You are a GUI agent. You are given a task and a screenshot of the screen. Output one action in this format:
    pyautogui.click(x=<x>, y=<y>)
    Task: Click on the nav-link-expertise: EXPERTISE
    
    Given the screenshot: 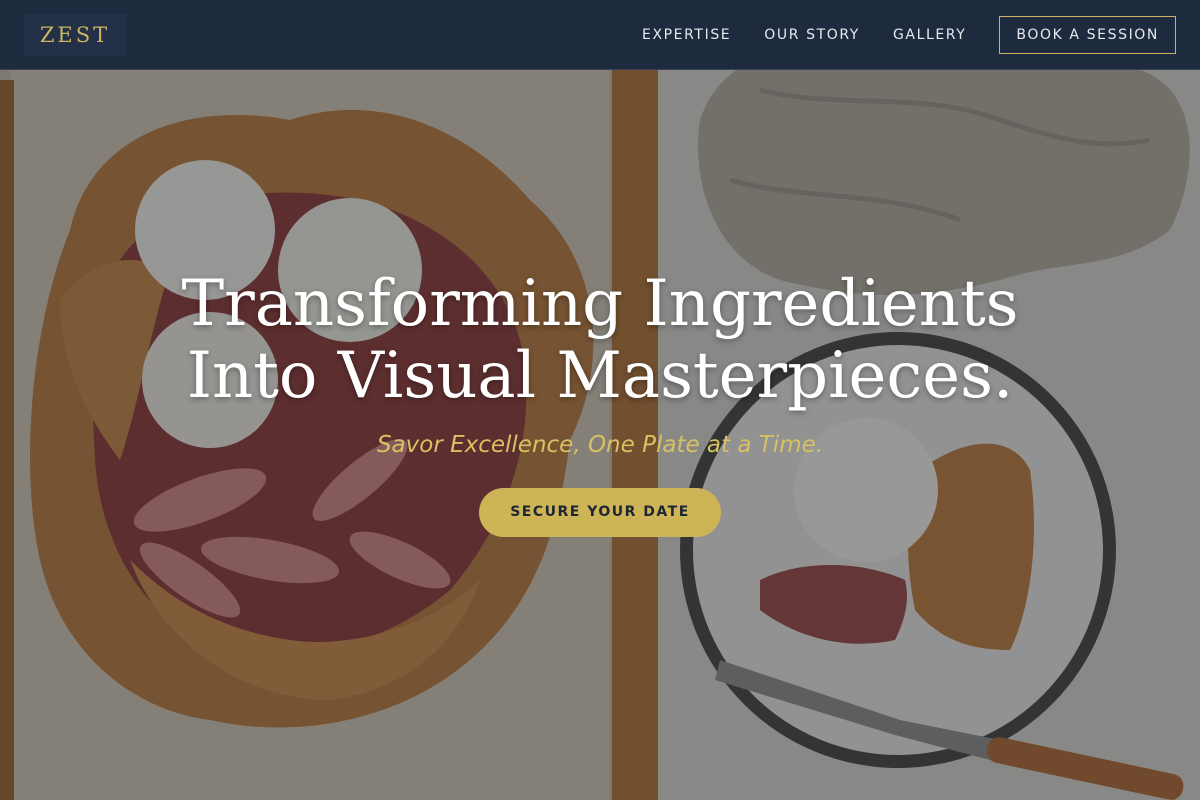 What is the action you would take?
    pyautogui.click(x=686, y=35)
    